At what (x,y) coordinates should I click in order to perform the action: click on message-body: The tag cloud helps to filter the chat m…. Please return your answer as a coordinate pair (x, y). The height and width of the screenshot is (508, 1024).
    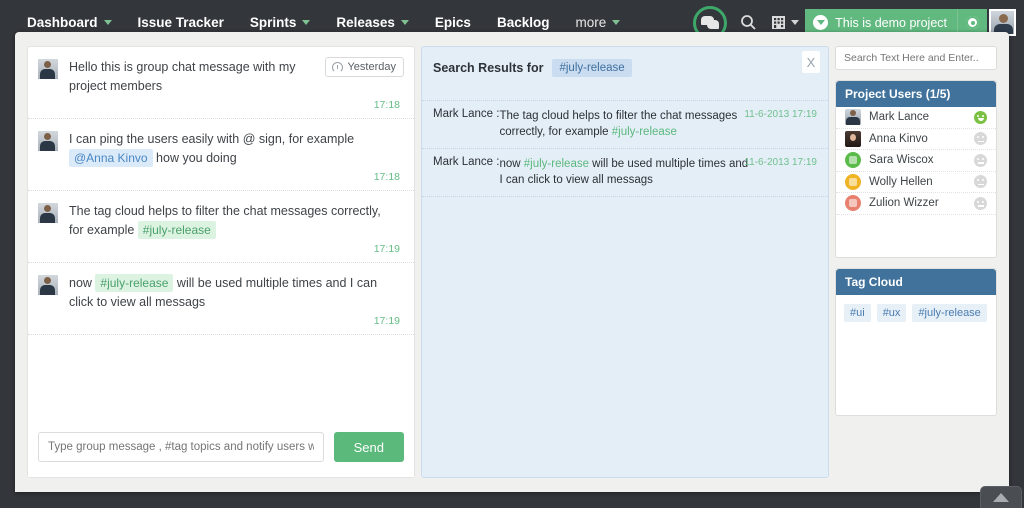
    Looking at the image, I should click on (235, 230).